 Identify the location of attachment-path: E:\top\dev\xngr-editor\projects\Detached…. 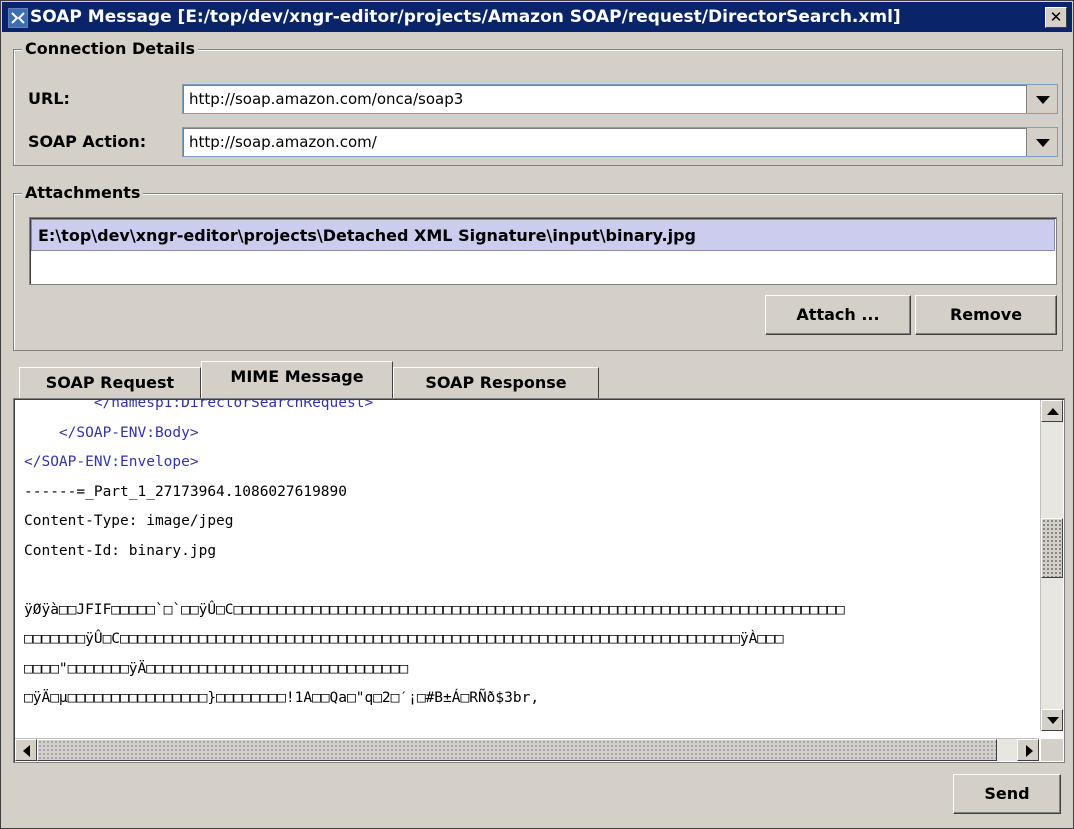
(367, 235).